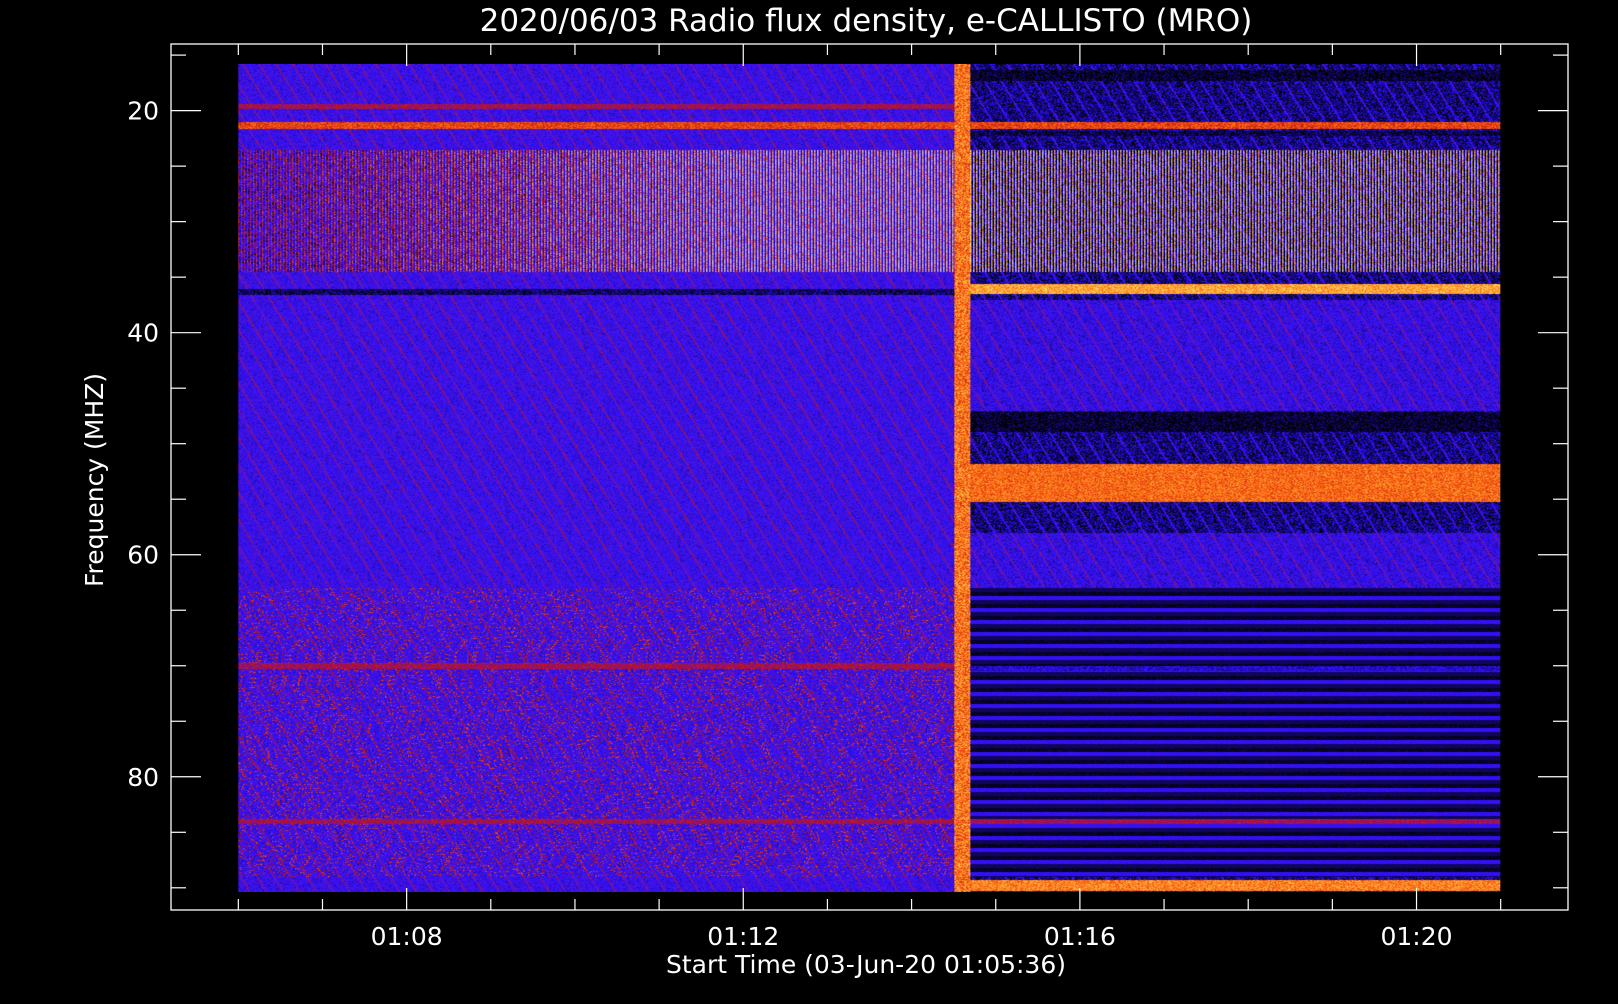  I want to click on x-tick-label: 01:20, so click(1416, 936).